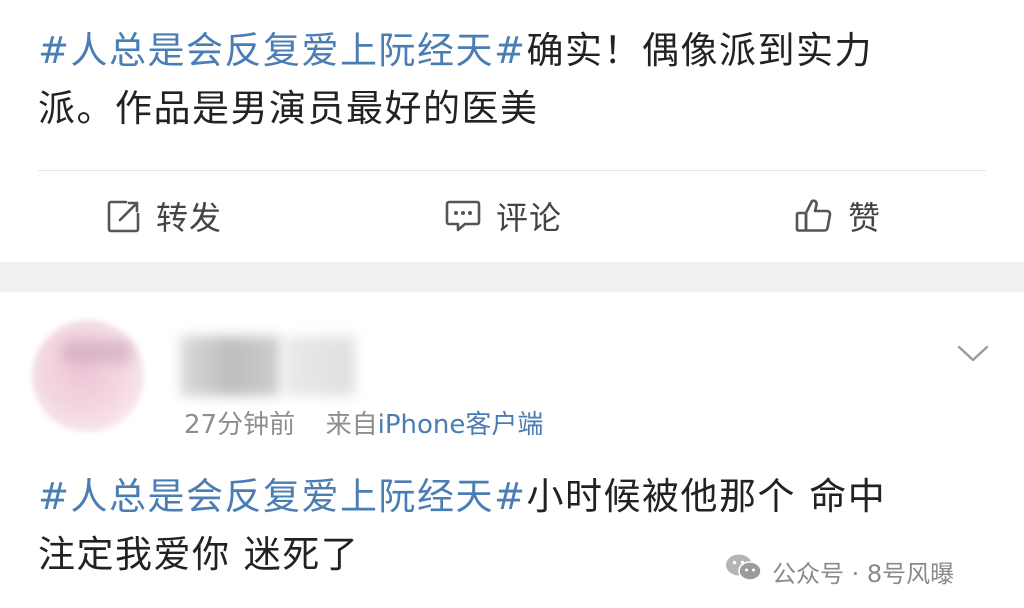 Image resolution: width=1024 pixels, height=608 pixels. Describe the element at coordinates (512, 277) in the screenshot. I see `feed-separator` at that location.